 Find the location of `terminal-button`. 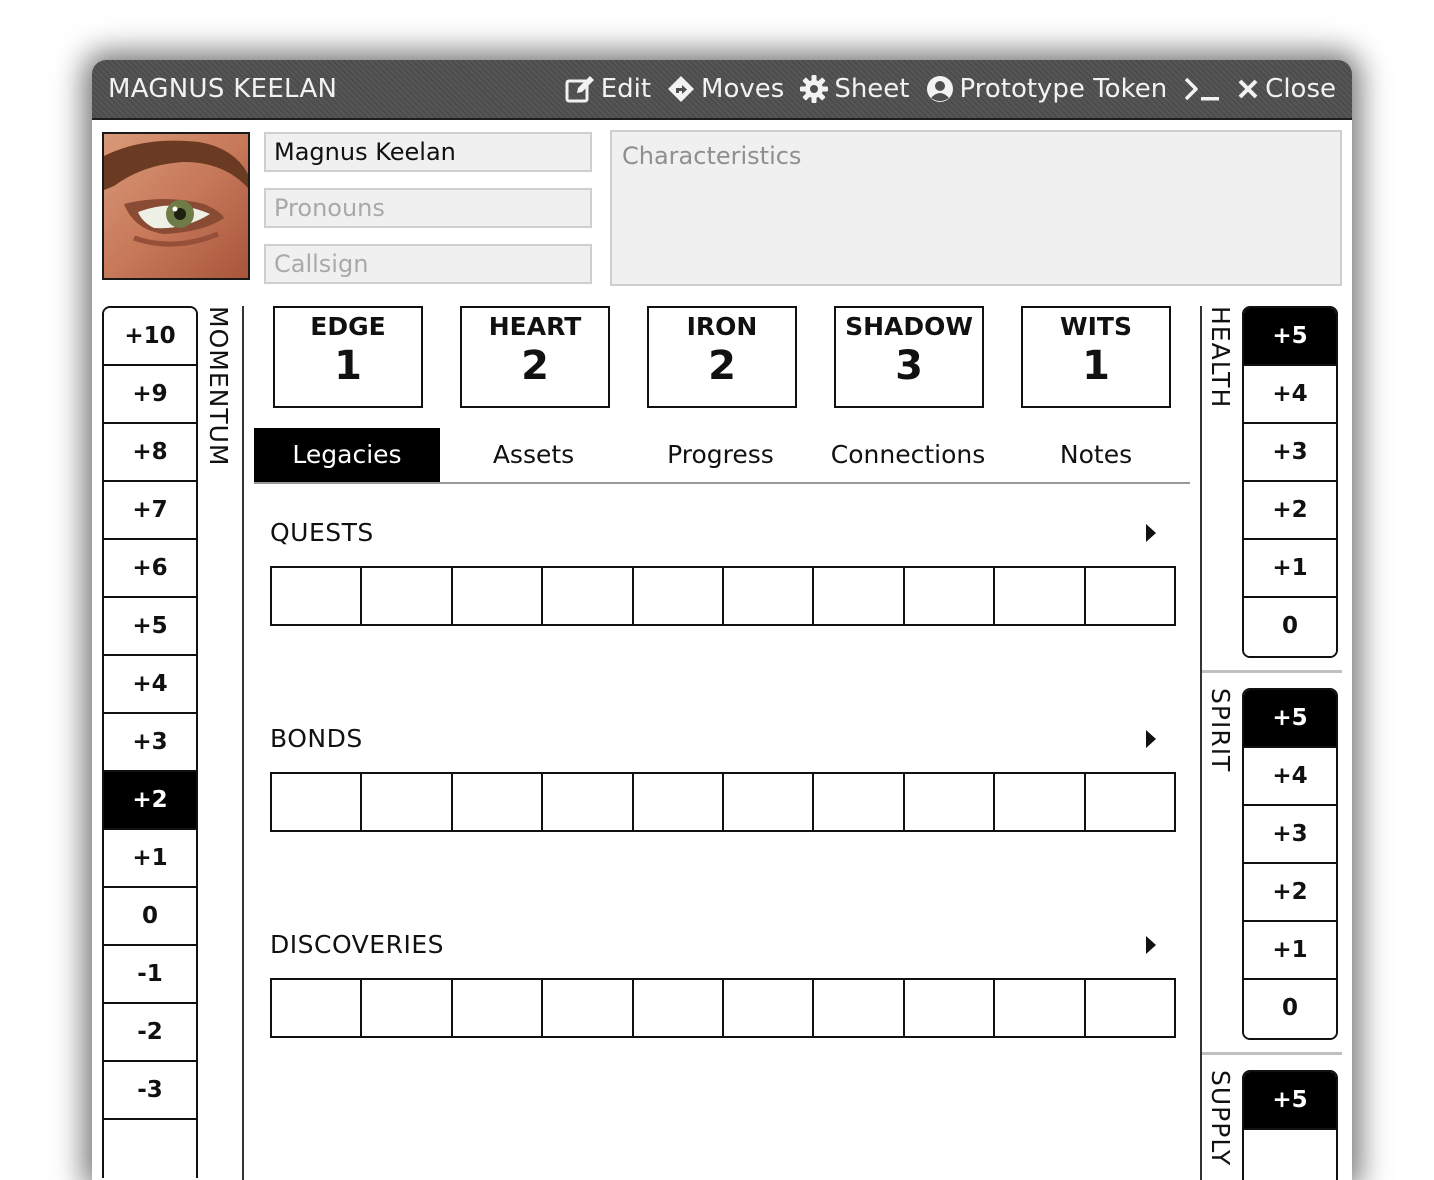

terminal-button is located at coordinates (1202, 89).